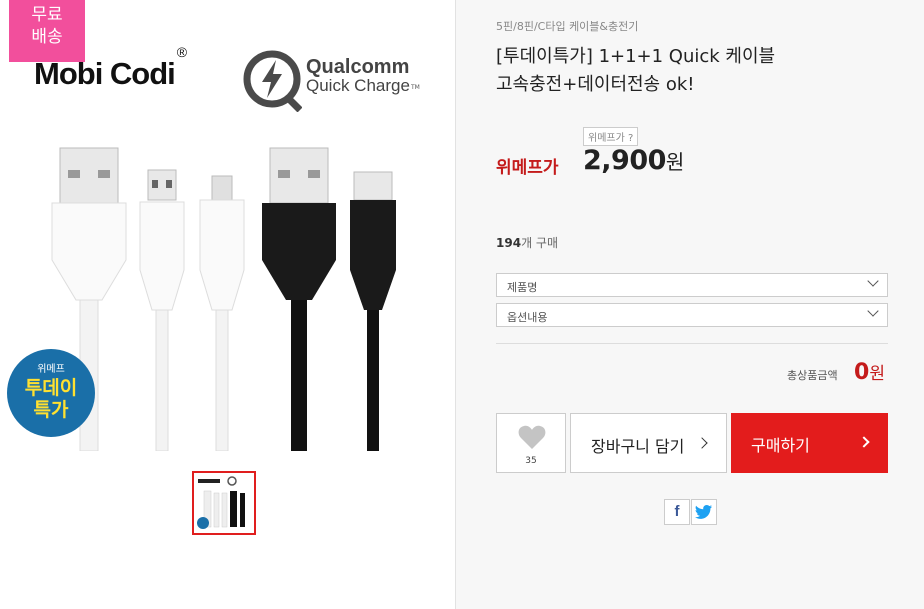 This screenshot has height=609, width=924. I want to click on white-lightning-cable, so click(222, 313).